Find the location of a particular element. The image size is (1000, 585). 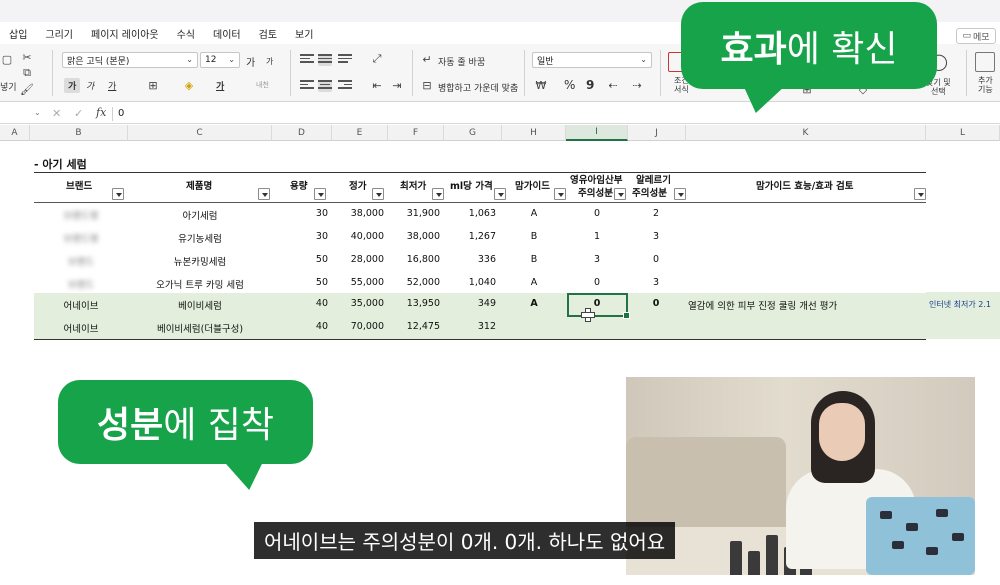

cell-allergy: 2 is located at coordinates (656, 213).